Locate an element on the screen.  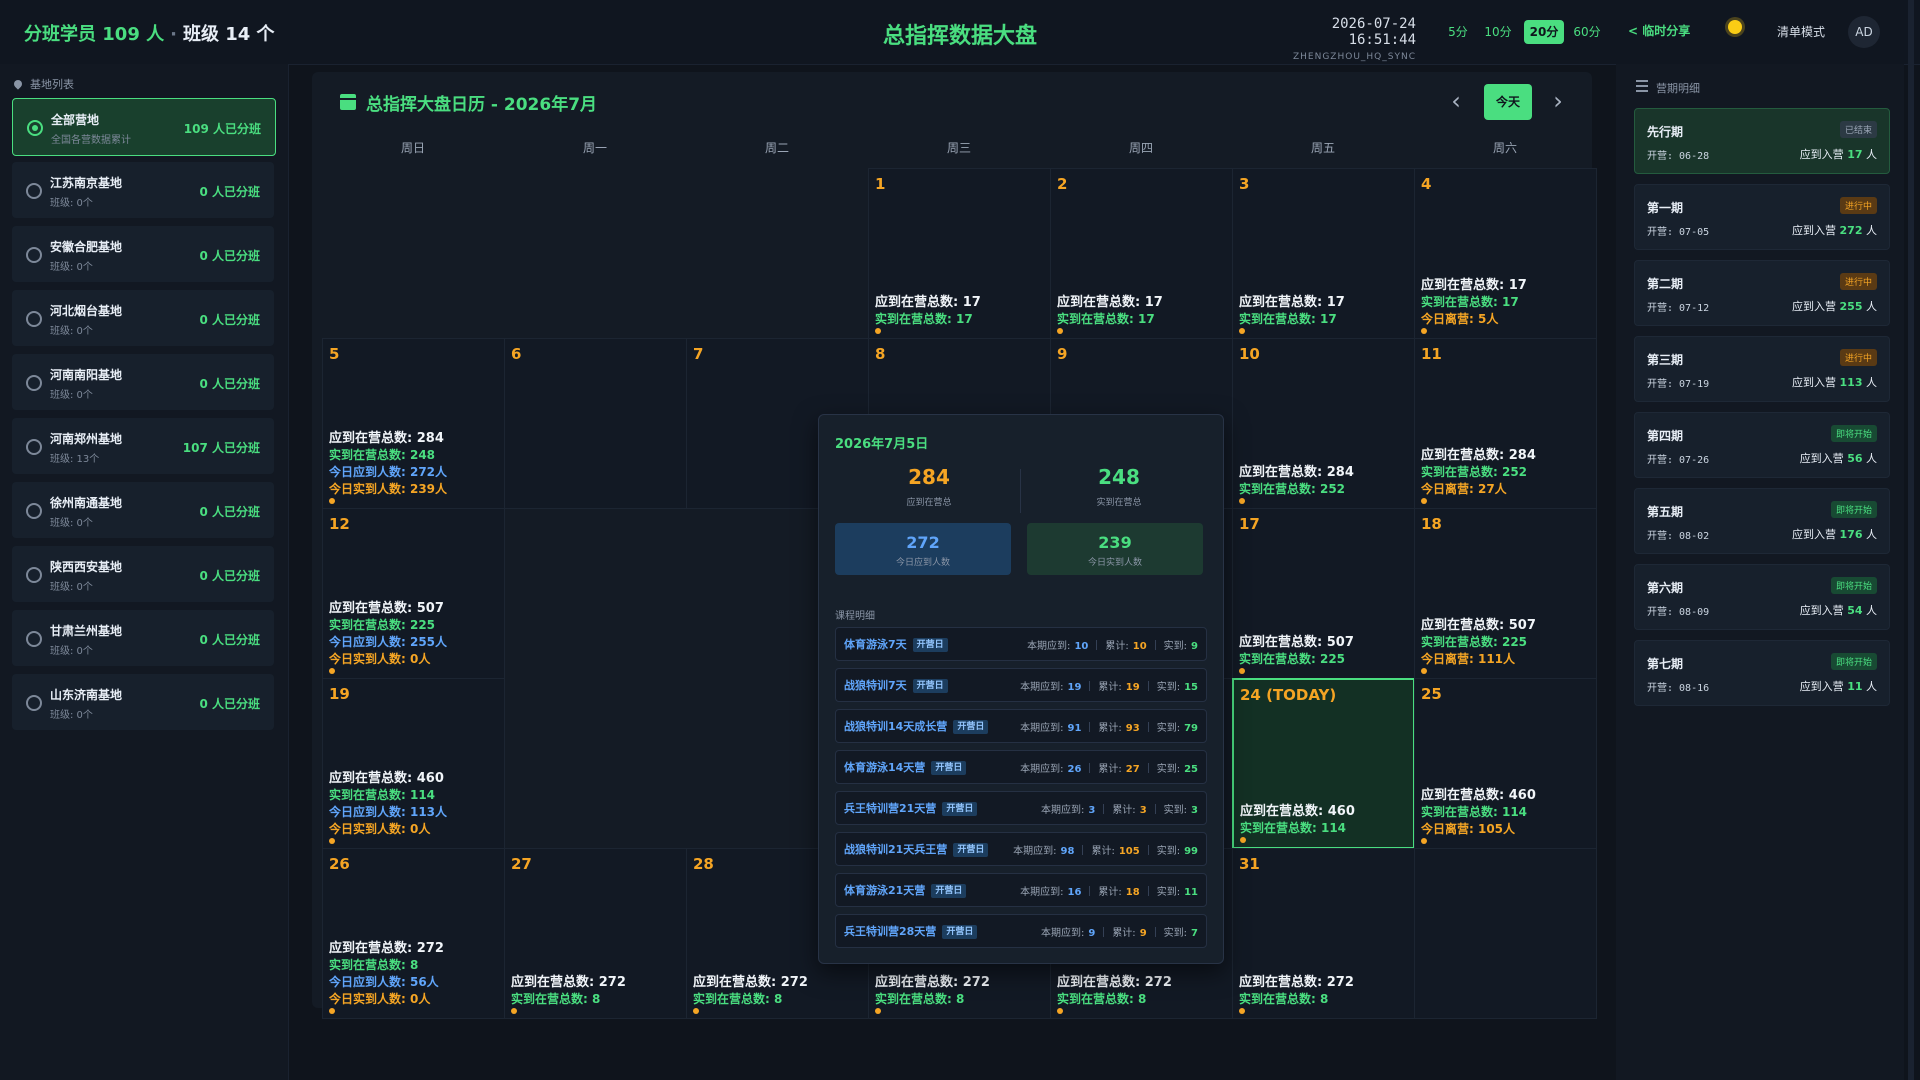
expected-entry: 应到入营 113 人 is located at coordinates (1834, 382).